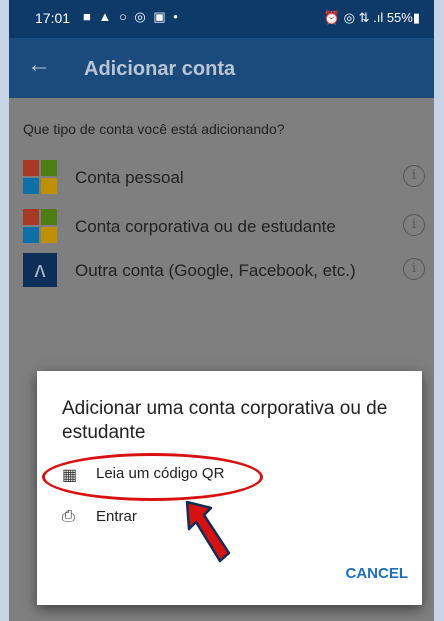 The height and width of the screenshot is (621, 444). I want to click on notification-icons: ■ ▲ ○ ◎ ▣ •, so click(131, 16).